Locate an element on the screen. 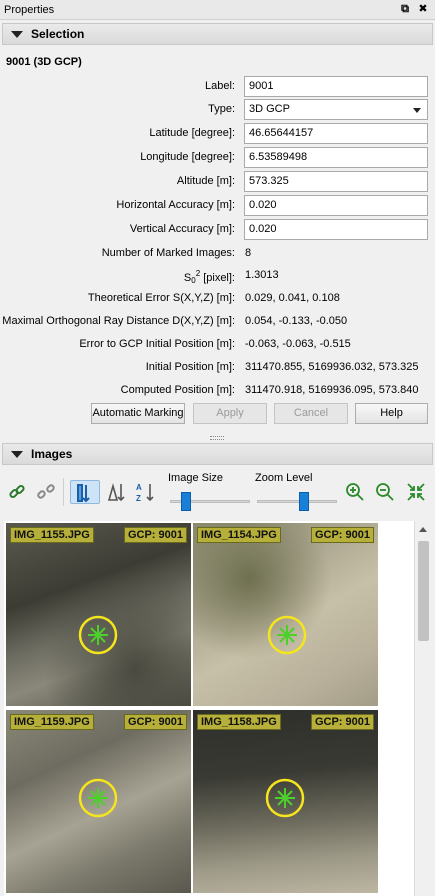  marked-images-label: Number of Marked Images: is located at coordinates (168, 253).